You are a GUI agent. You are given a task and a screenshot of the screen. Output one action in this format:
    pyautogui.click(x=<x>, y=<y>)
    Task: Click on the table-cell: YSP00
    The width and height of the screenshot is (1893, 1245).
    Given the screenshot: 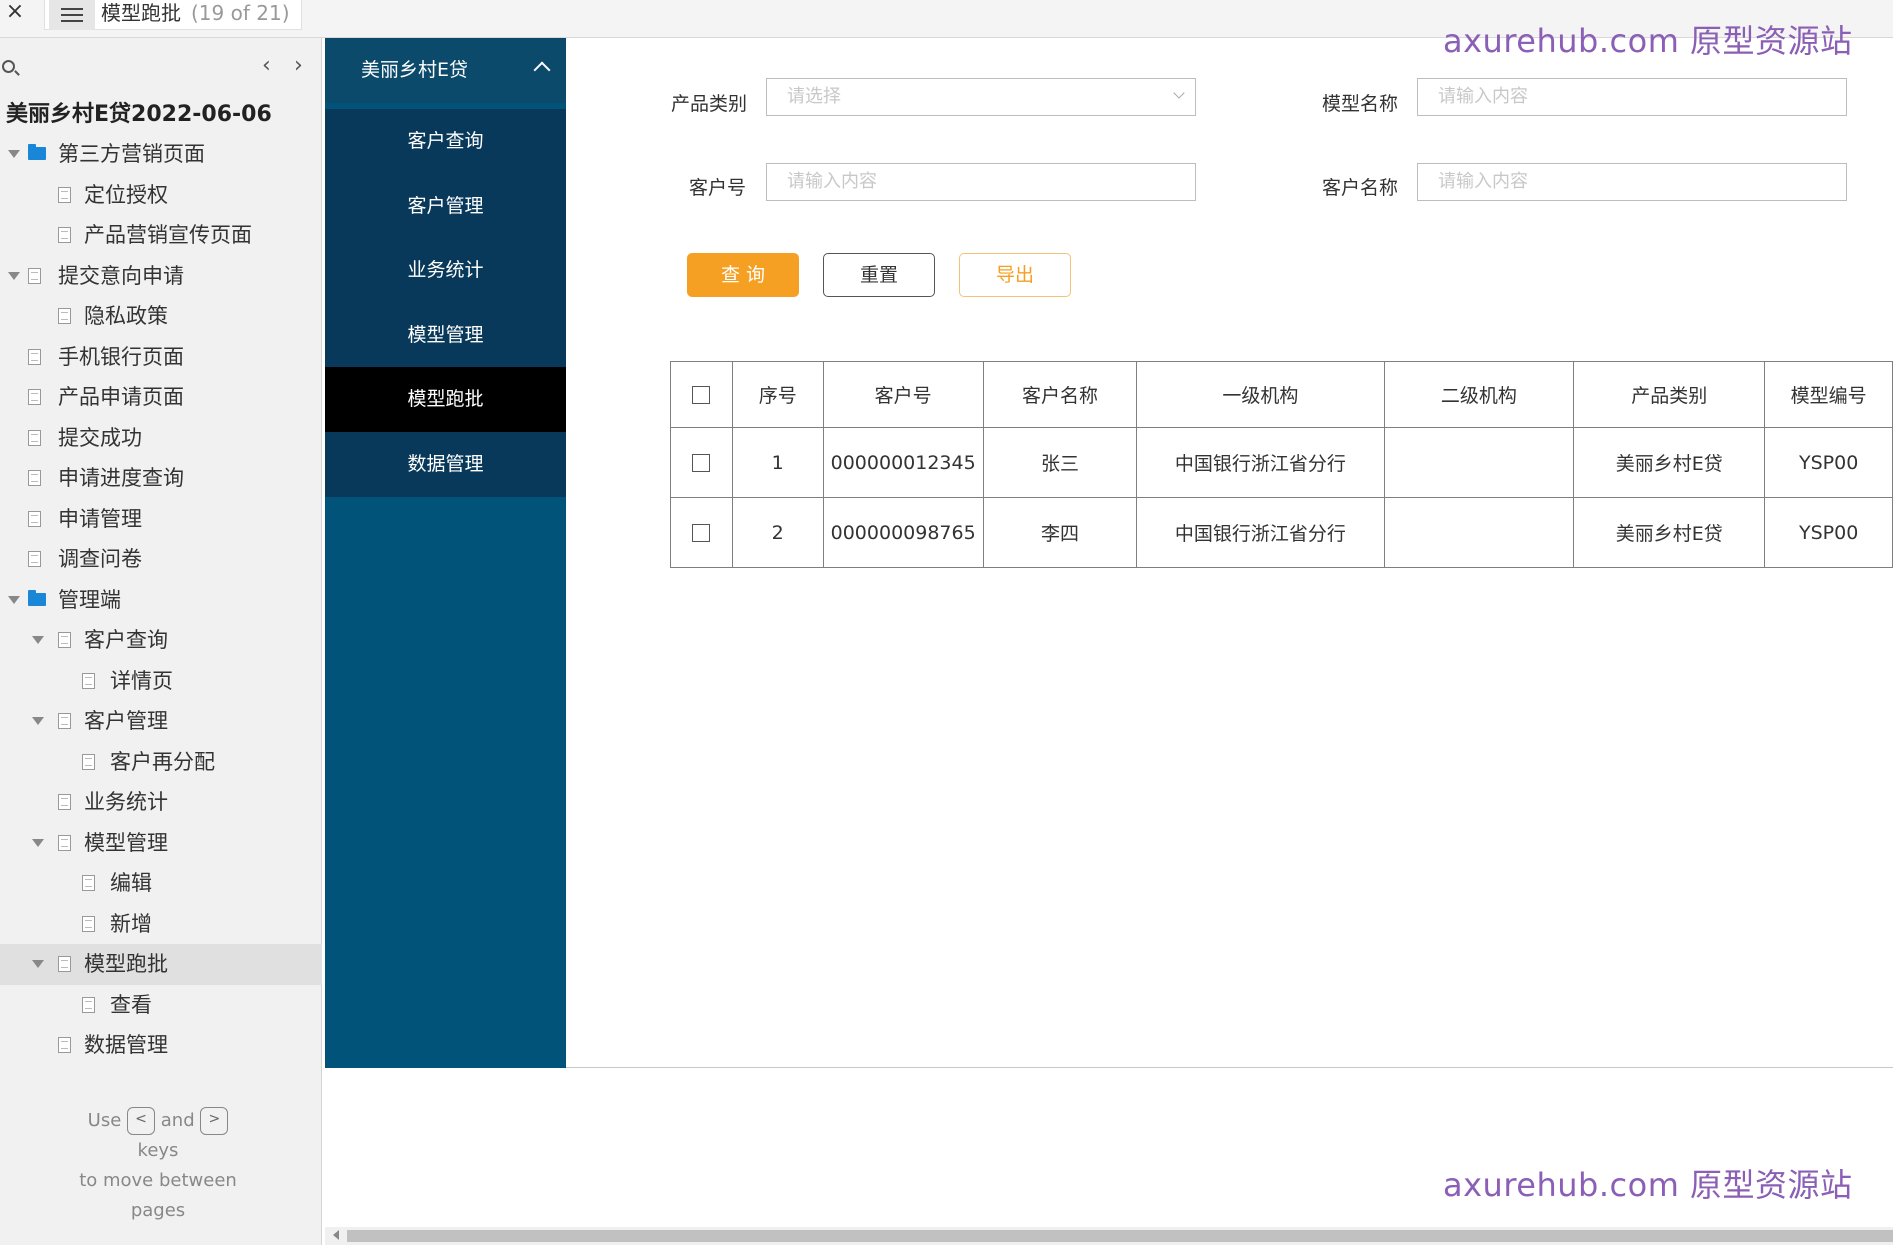 What is the action you would take?
    pyautogui.click(x=1828, y=462)
    